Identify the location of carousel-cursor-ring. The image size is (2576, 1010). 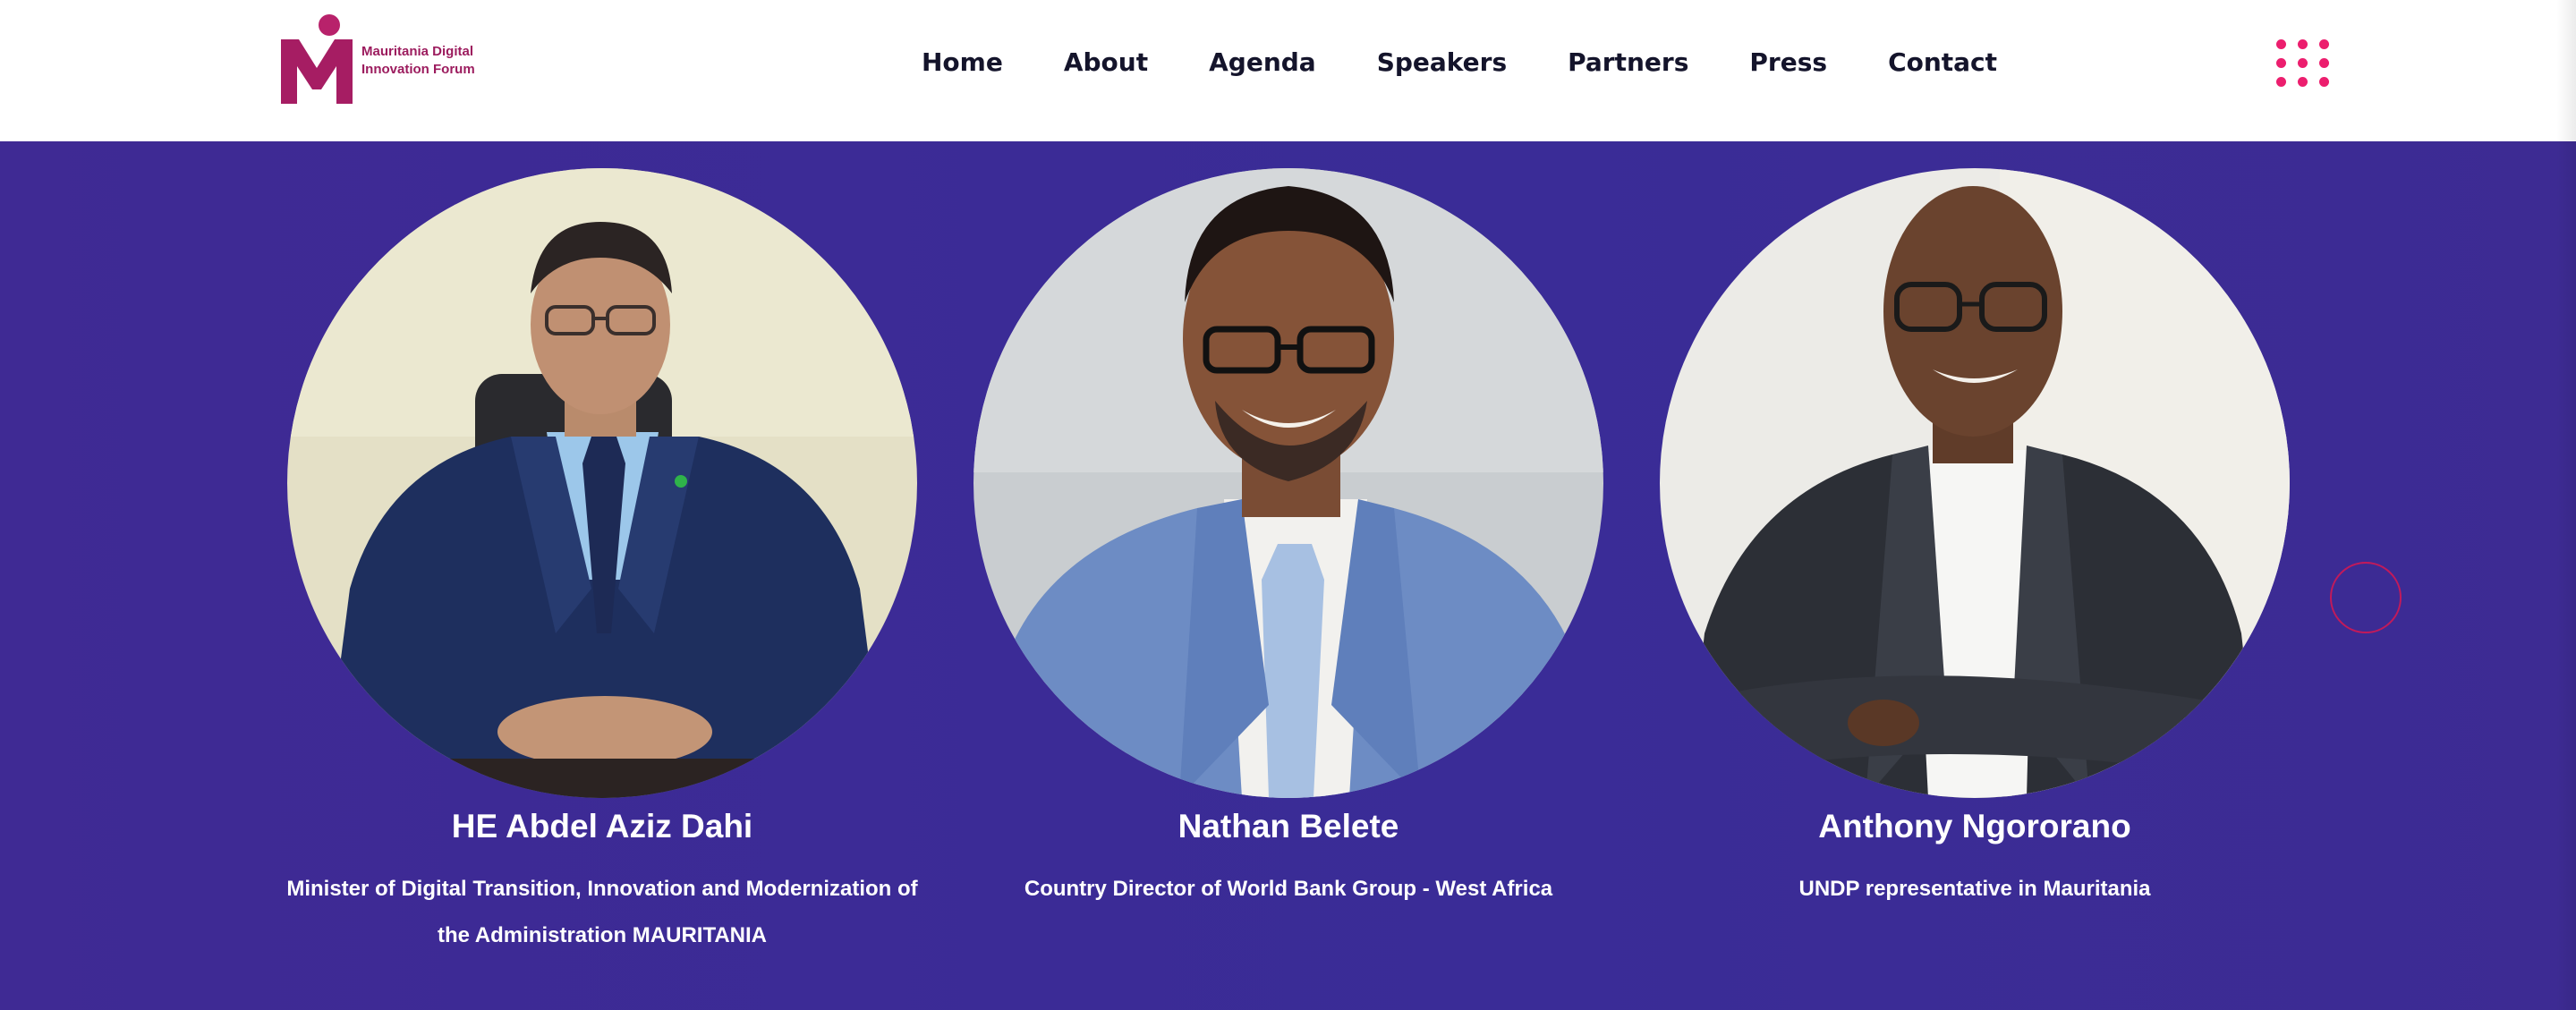
(2366, 597).